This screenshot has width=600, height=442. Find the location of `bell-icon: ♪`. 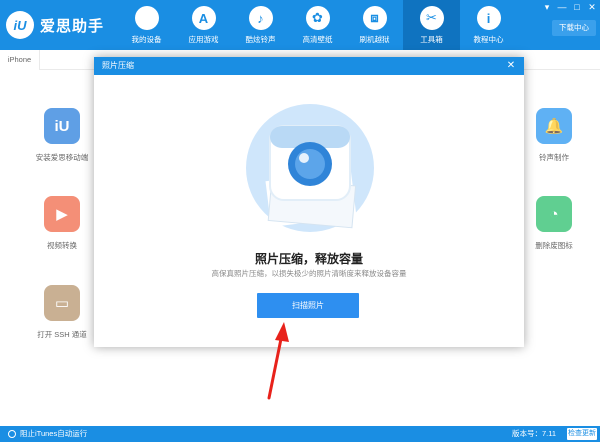

bell-icon: ♪ is located at coordinates (260, 18).